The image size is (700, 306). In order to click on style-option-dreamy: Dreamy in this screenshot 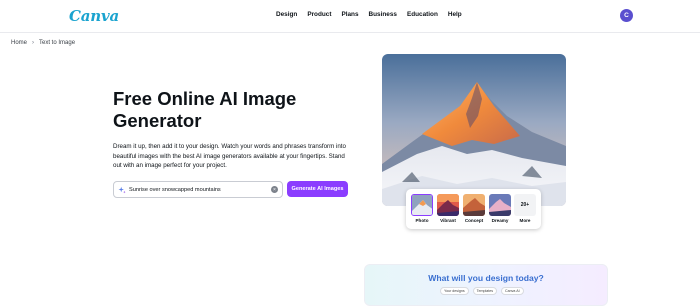, I will do `click(500, 208)`.